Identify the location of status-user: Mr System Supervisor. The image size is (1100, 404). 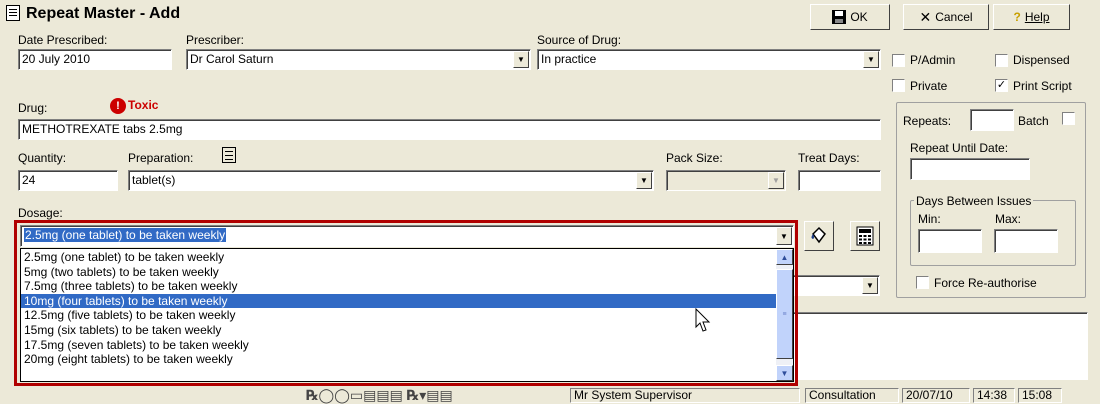
(685, 395).